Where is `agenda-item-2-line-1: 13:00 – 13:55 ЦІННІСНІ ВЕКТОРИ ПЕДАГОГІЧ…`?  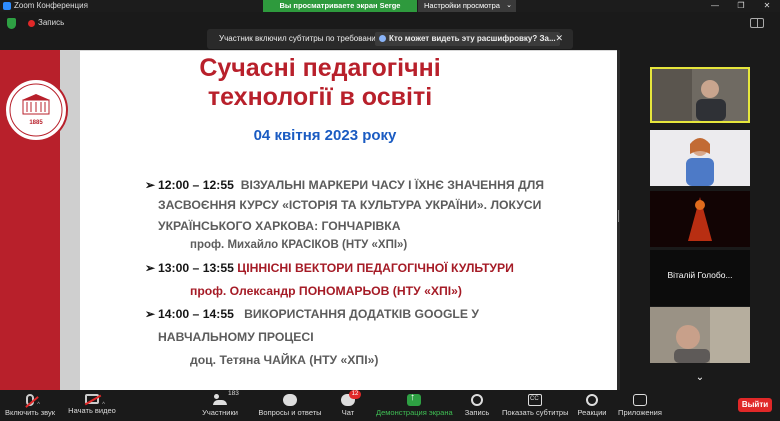 agenda-item-2-line-1: 13:00 – 13:55 ЦІННІСНІ ВЕКТОРИ ПЕДАГОГІЧ… is located at coordinates (336, 268).